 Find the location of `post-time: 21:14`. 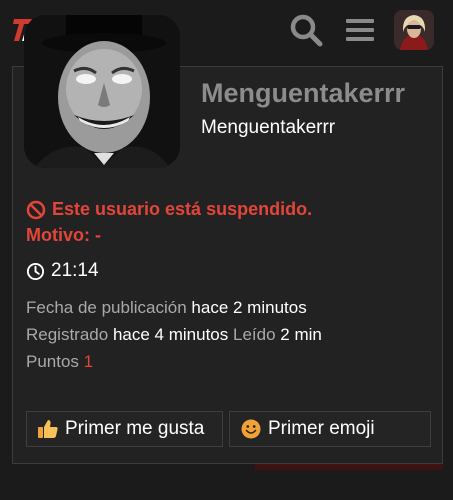

post-time: 21:14 is located at coordinates (62, 271).